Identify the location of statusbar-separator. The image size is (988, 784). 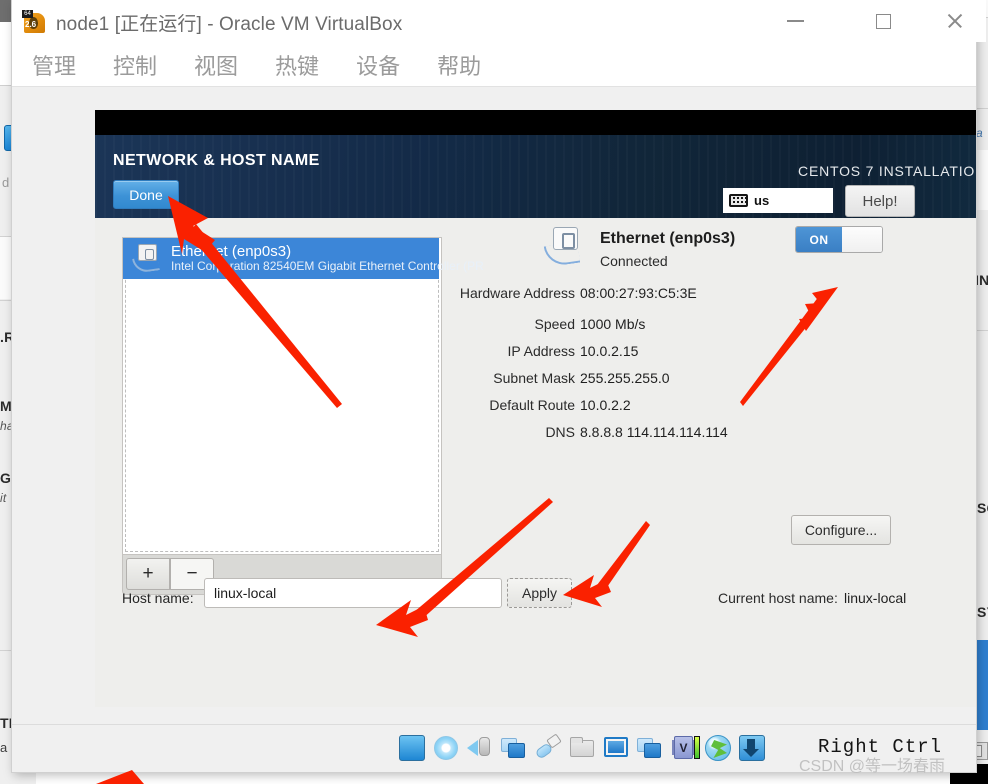
(494, 724).